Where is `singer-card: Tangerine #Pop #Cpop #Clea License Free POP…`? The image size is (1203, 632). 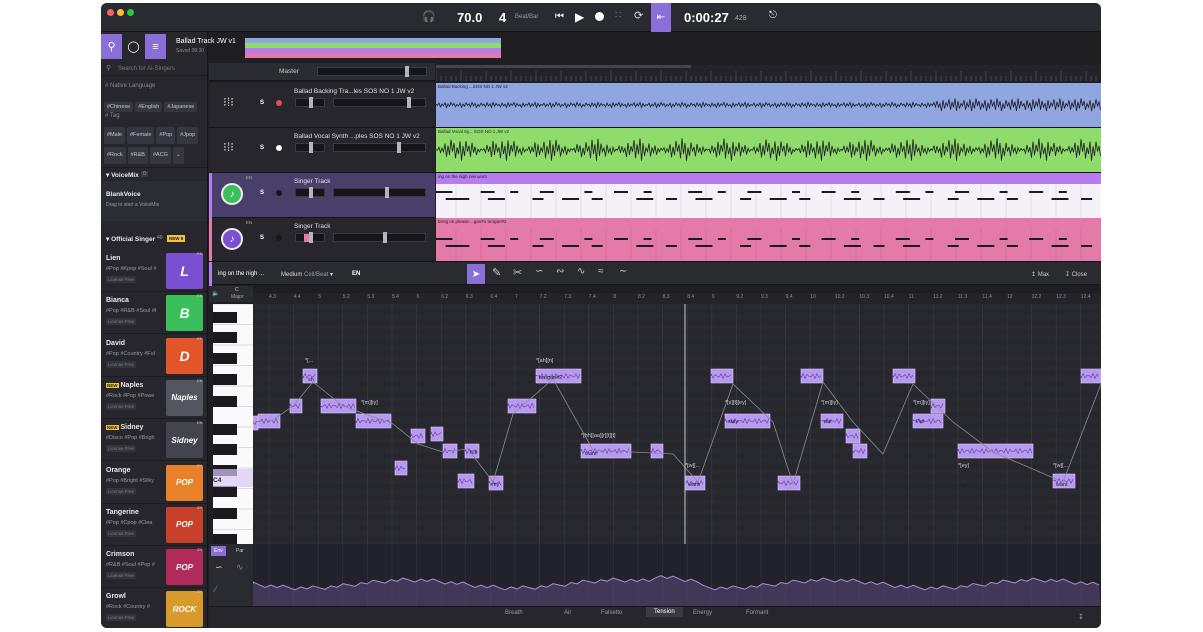
singer-card: Tangerine #Pop #Cpop #Clea License Free POP… is located at coordinates (154, 525).